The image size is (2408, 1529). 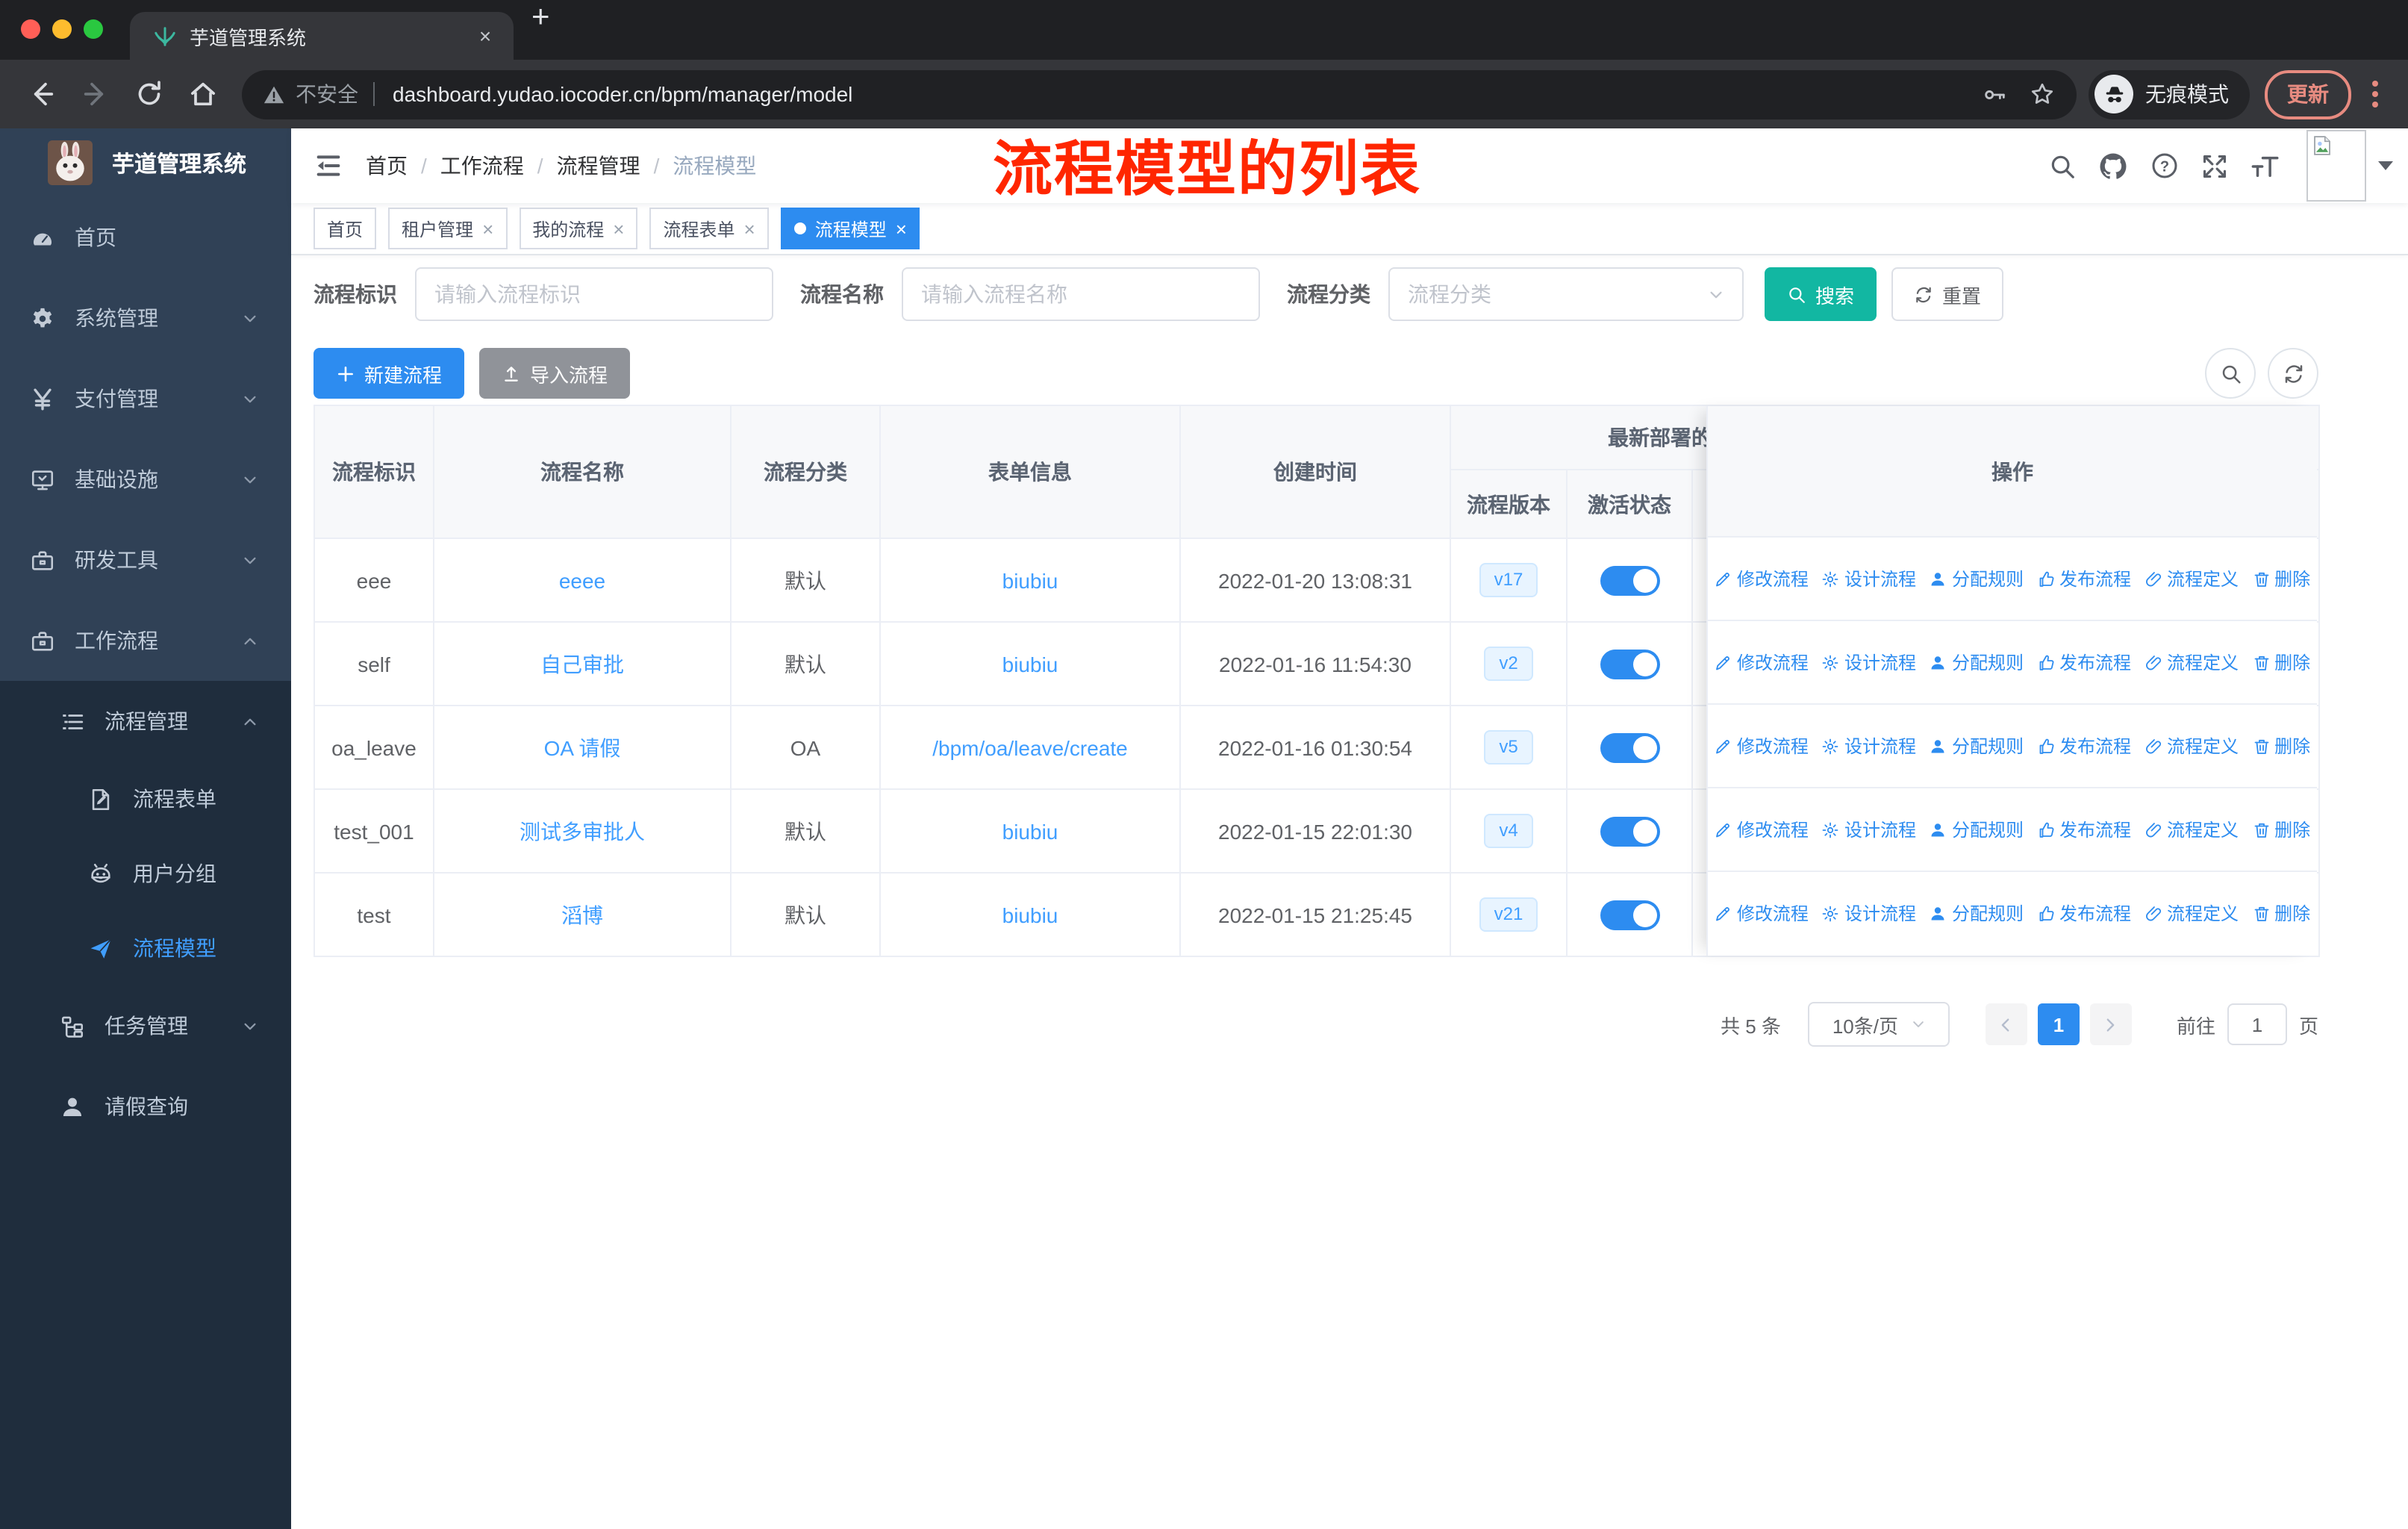 What do you see at coordinates (1508, 747) in the screenshot?
I see `version-badge: v5` at bounding box center [1508, 747].